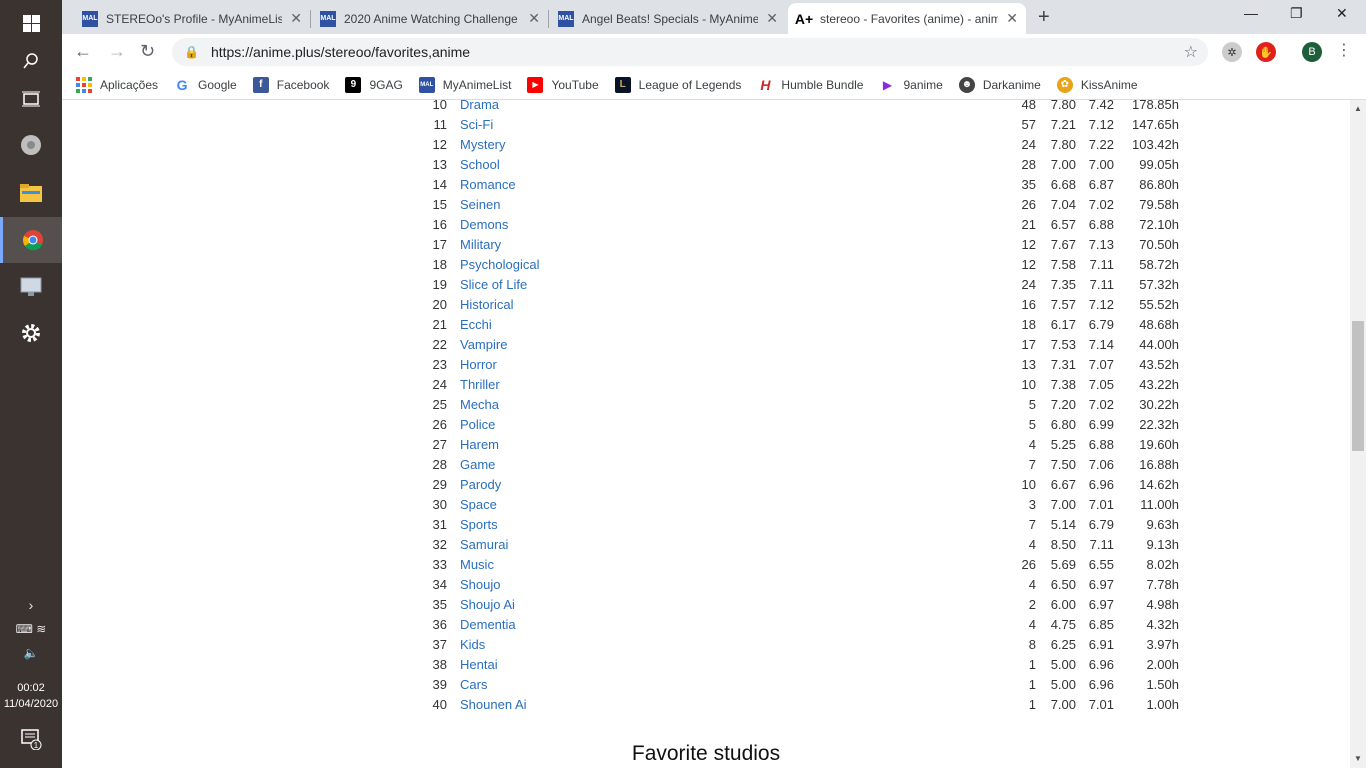 This screenshot has height=768, width=1366. I want to click on close-window-icon: ✕, so click(1342, 13).